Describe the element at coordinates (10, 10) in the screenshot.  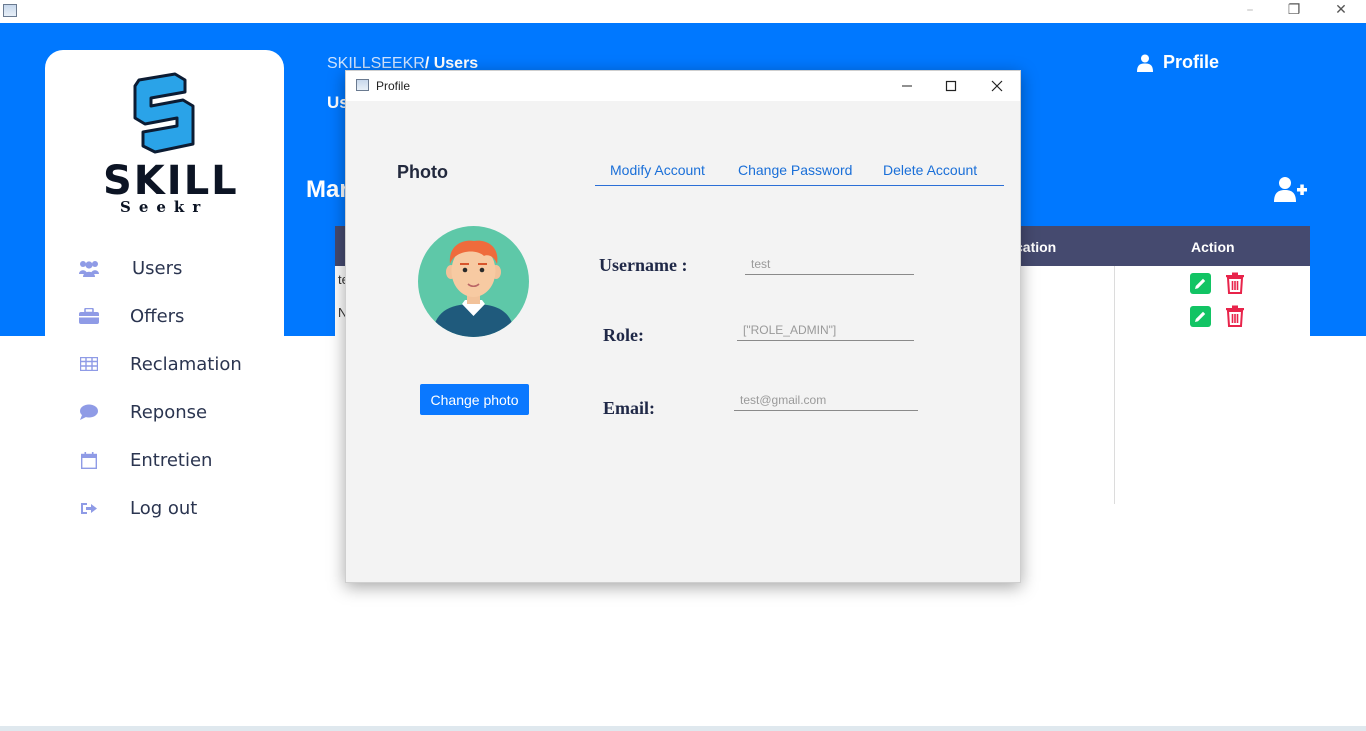
I see `app-window-icon` at that location.